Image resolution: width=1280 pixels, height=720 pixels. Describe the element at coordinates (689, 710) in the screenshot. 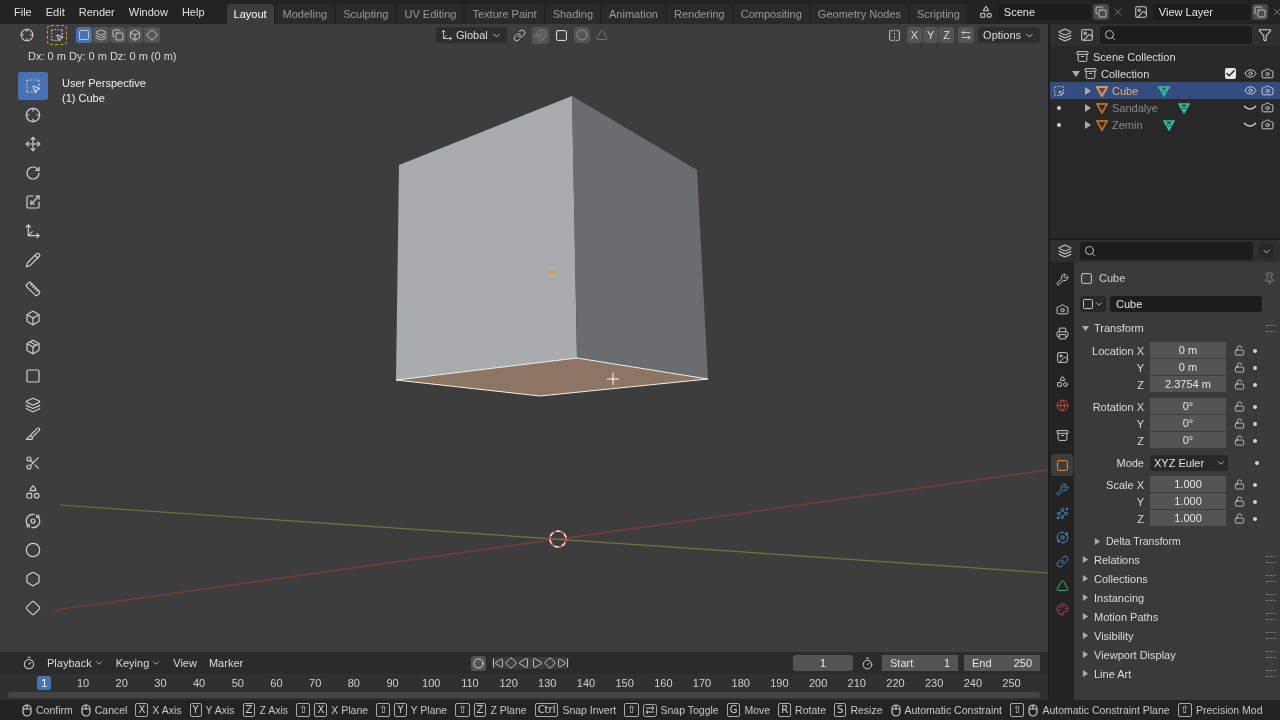

I see `shortcut-label: Snap Toggle` at that location.